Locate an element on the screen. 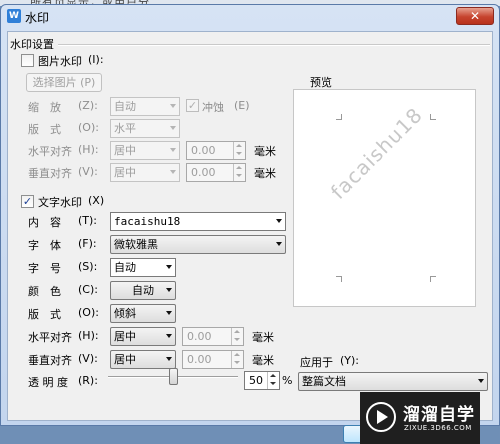 This screenshot has width=500, height=444. transparency-unit: % is located at coordinates (287, 380).